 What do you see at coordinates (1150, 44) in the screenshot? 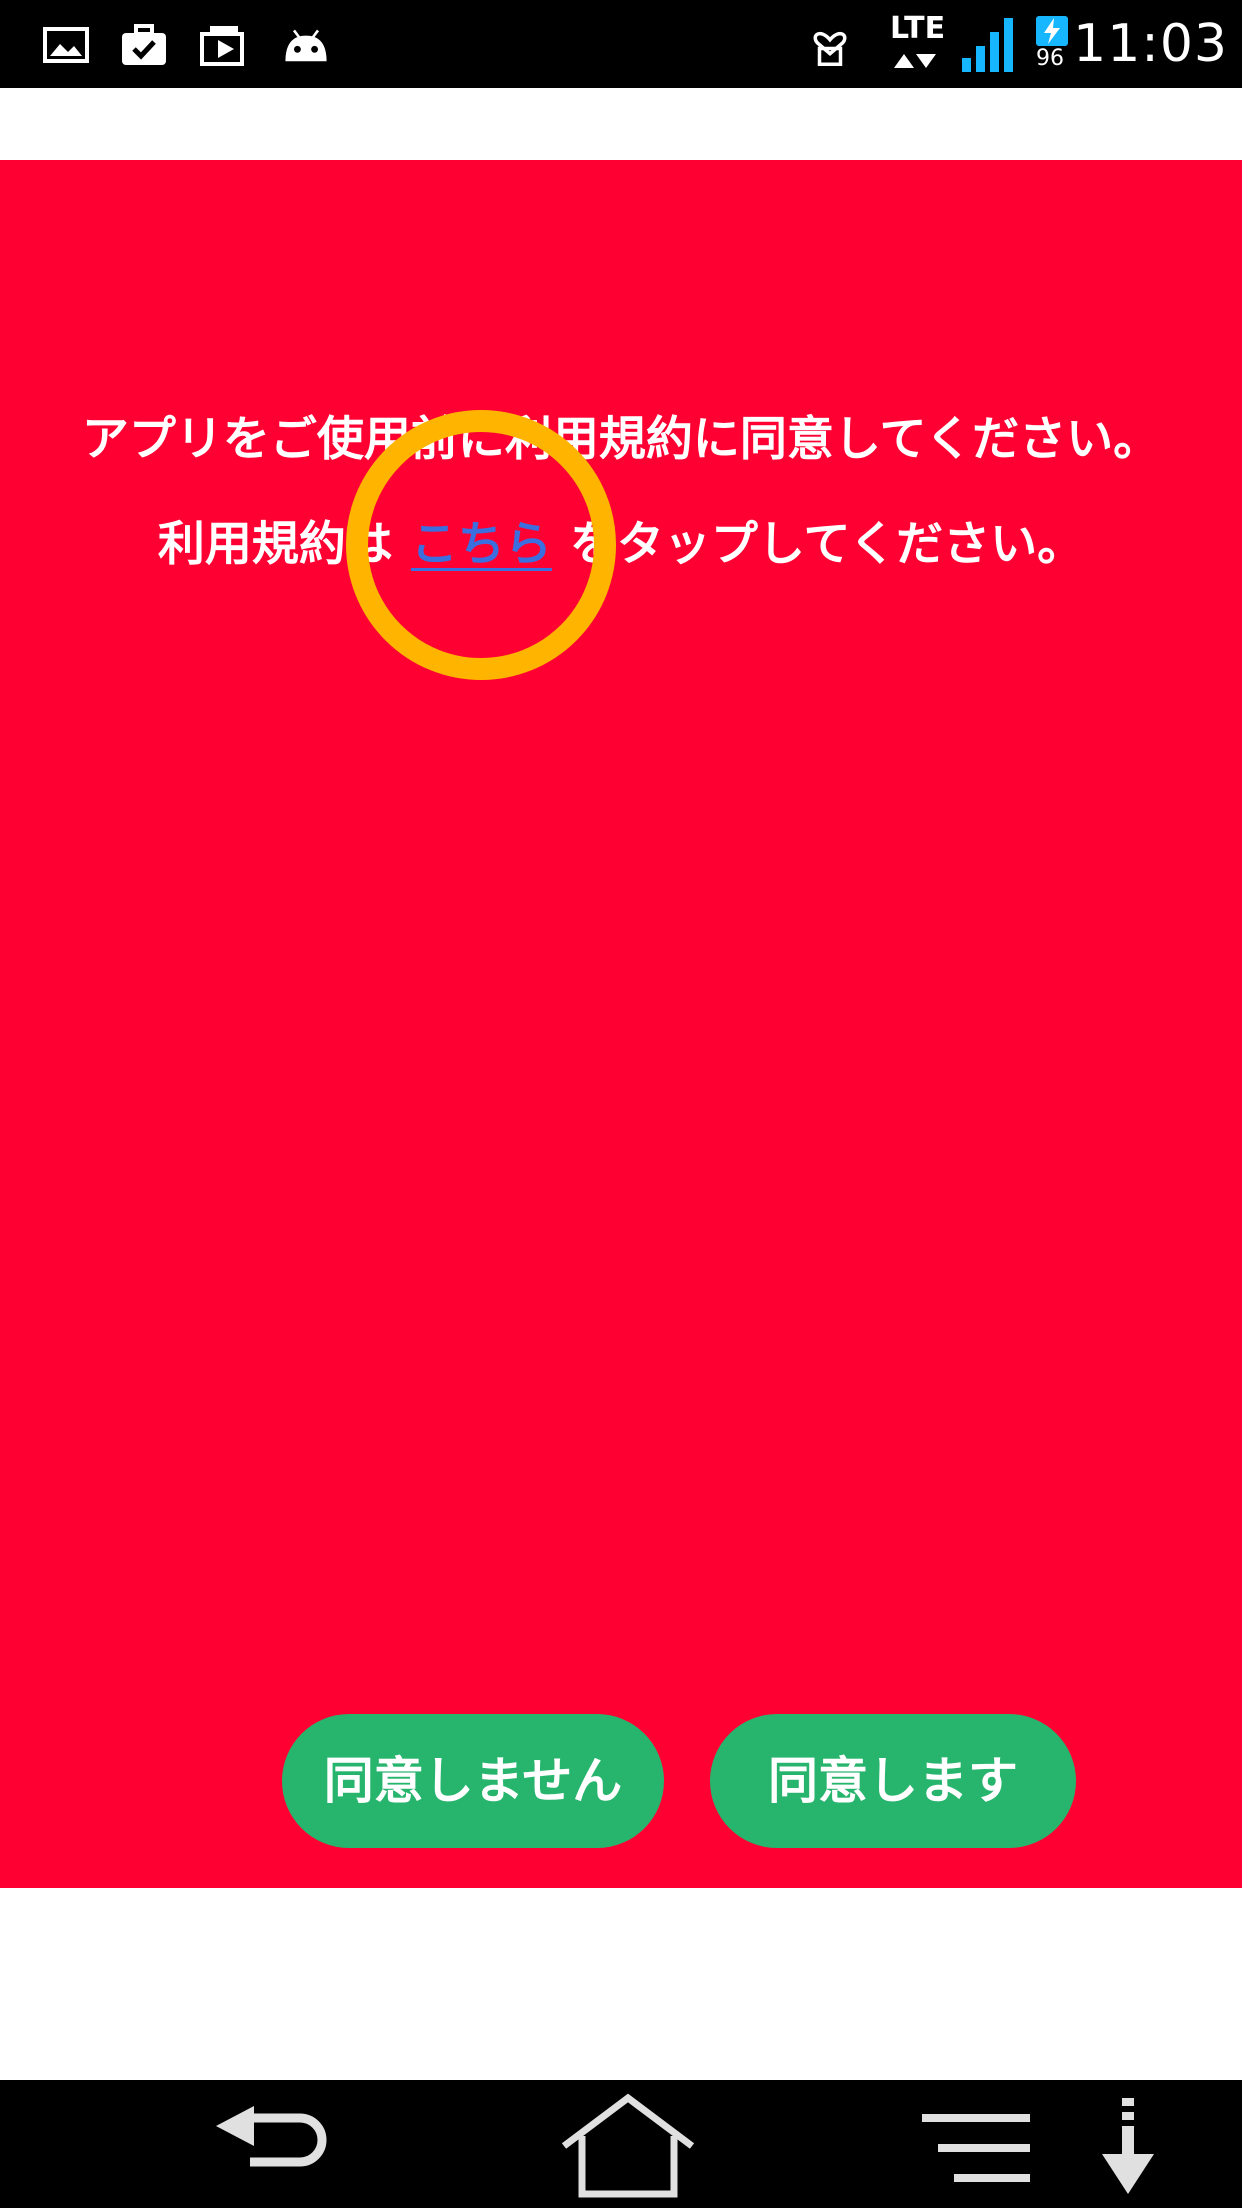
I see `clock: 11:03` at bounding box center [1150, 44].